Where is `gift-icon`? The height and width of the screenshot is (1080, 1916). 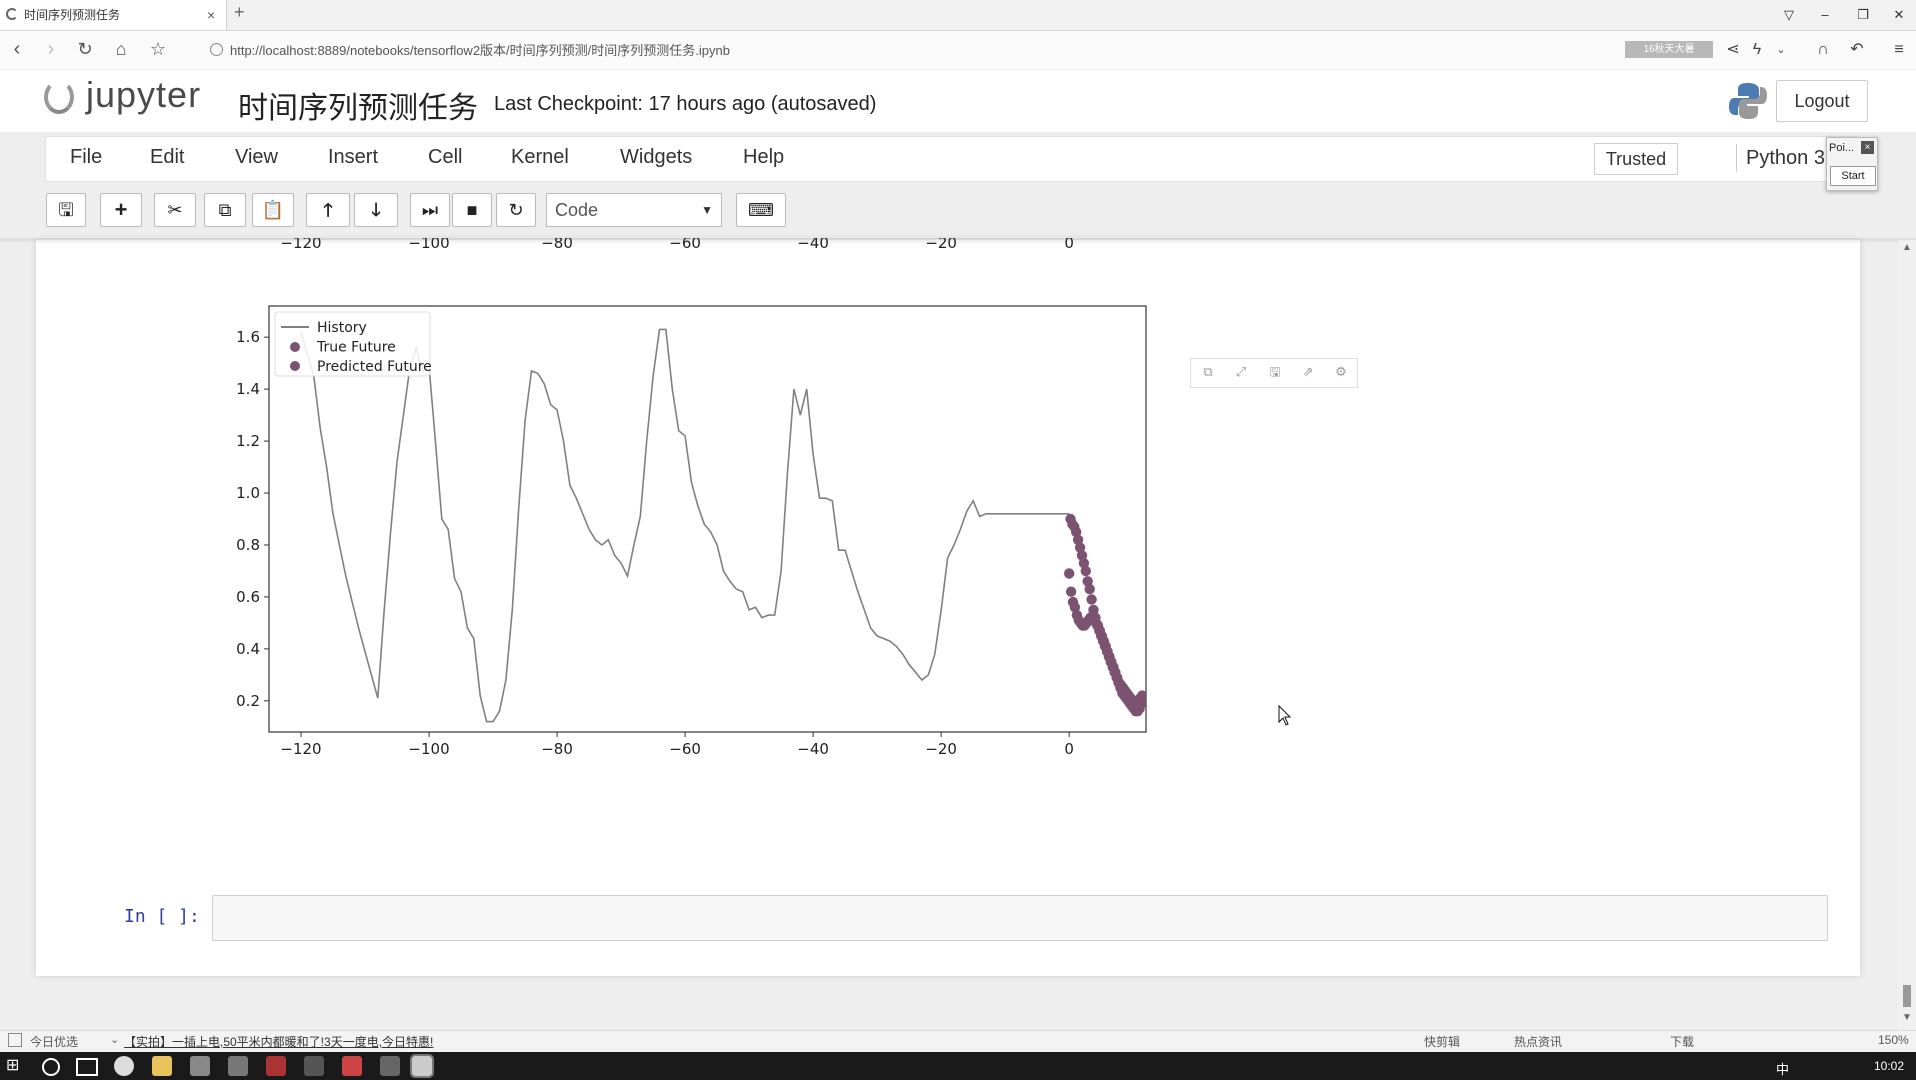
gift-icon is located at coordinates (15, 1040).